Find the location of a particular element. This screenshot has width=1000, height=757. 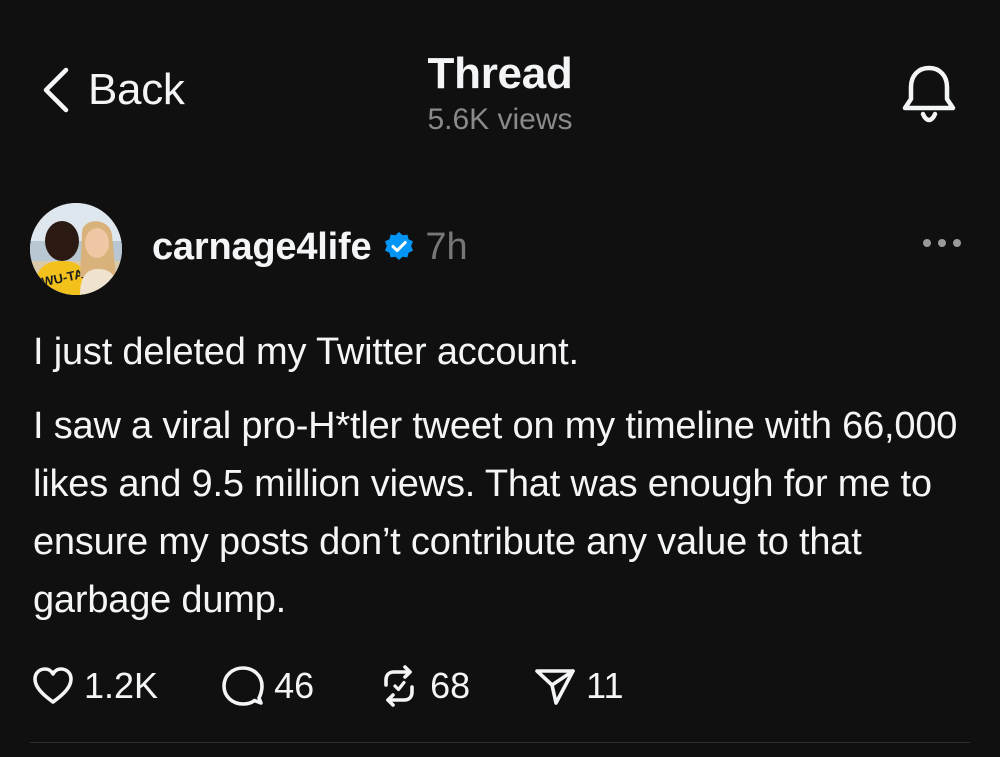

author-row: carnage4life 7h is located at coordinates (310, 247).